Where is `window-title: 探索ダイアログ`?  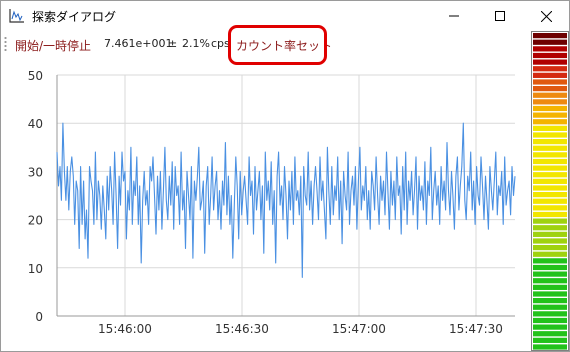 window-title: 探索ダイアログ is located at coordinates (74, 17).